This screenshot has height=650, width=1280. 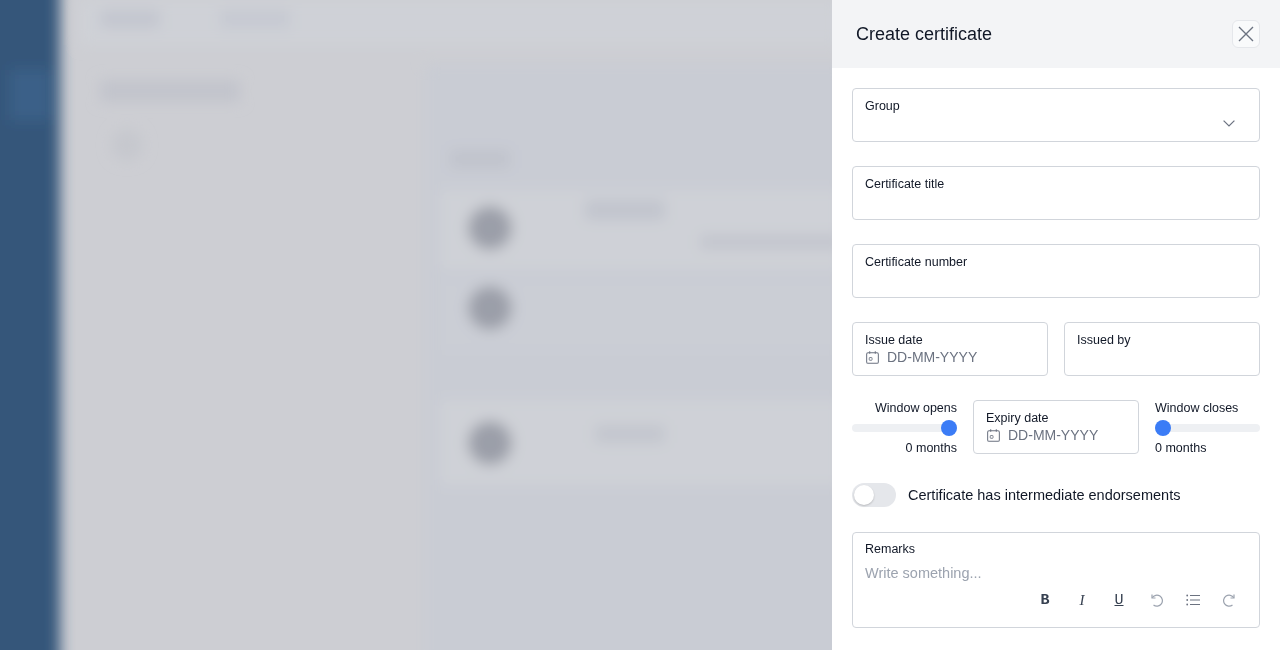 I want to click on field-label: Issue date, so click(x=894, y=340).